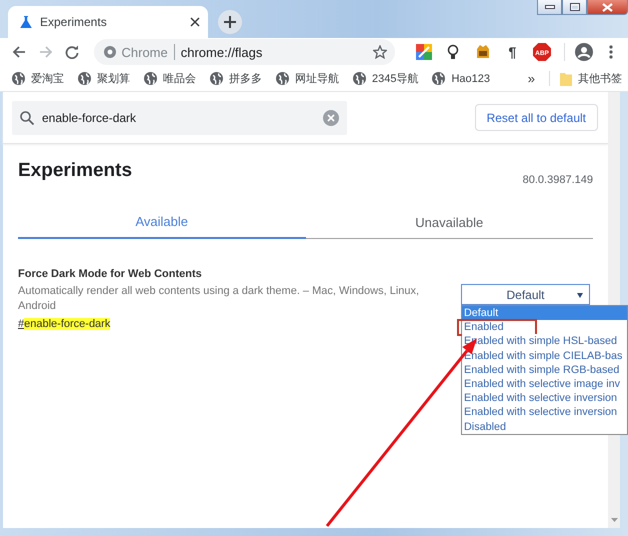  I want to click on page-title: Experiments, so click(75, 171).